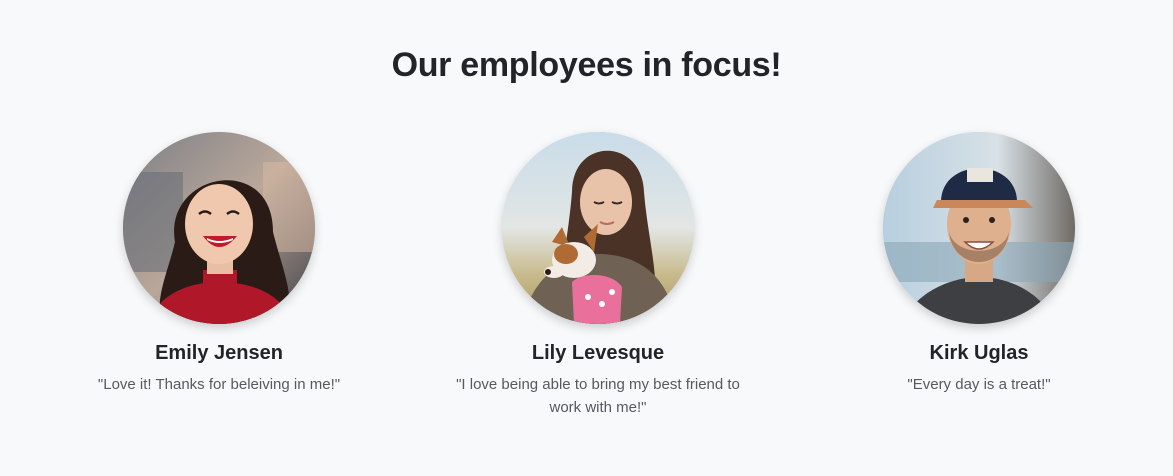 Image resolution: width=1173 pixels, height=476 pixels. Describe the element at coordinates (219, 384) in the screenshot. I see `employee-quote: "Love it! Thanks for beleiving in me!"` at that location.